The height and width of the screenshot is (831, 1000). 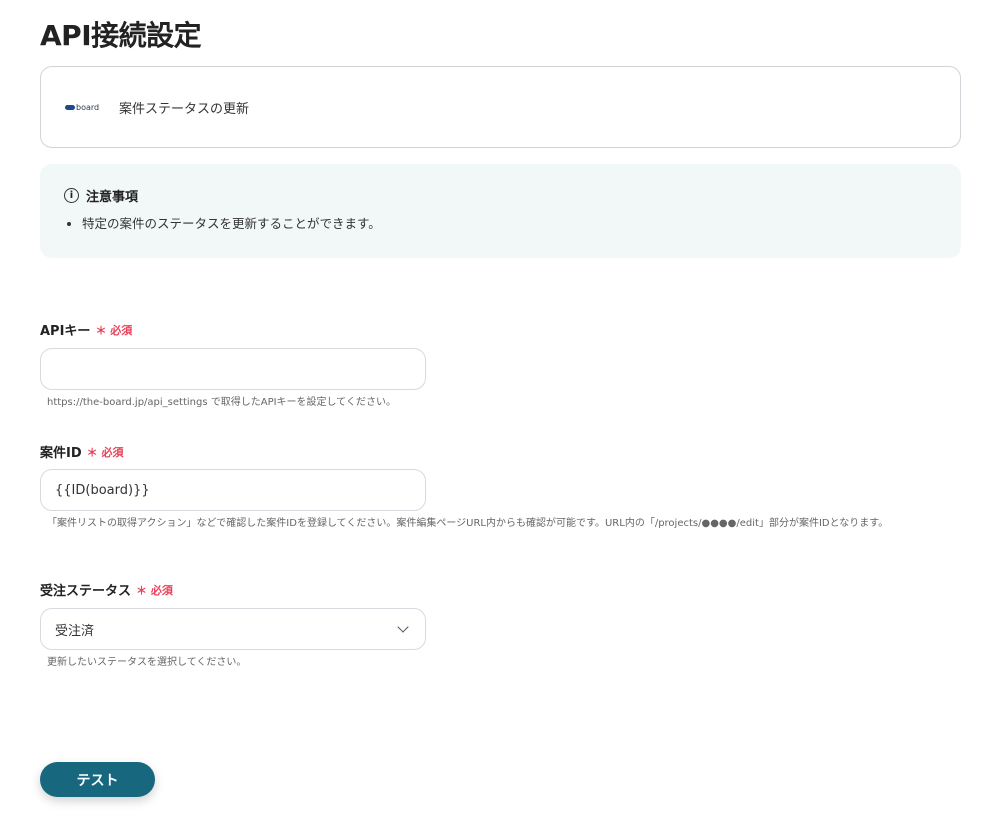 What do you see at coordinates (184, 109) in the screenshot?
I see `action-title: 案件ステータスの更新` at bounding box center [184, 109].